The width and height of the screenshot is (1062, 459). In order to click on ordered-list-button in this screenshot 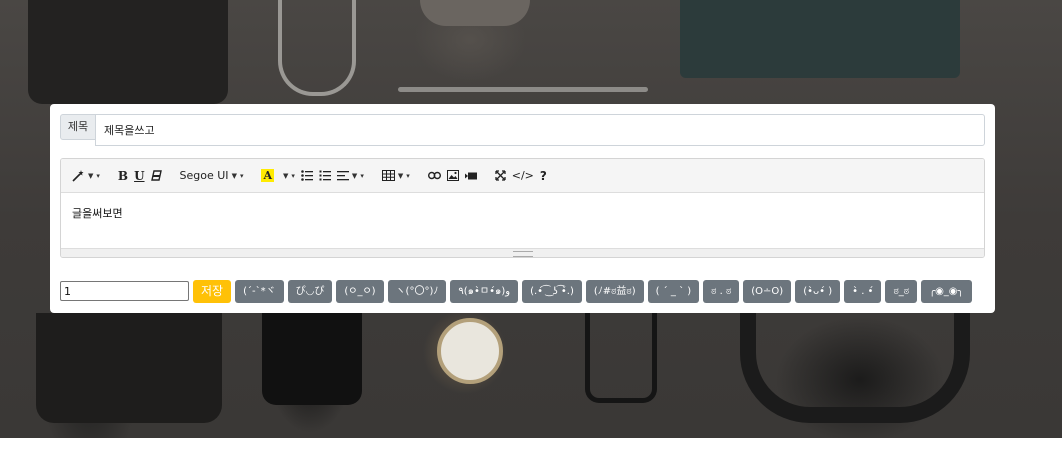, I will do `click(325, 176)`.